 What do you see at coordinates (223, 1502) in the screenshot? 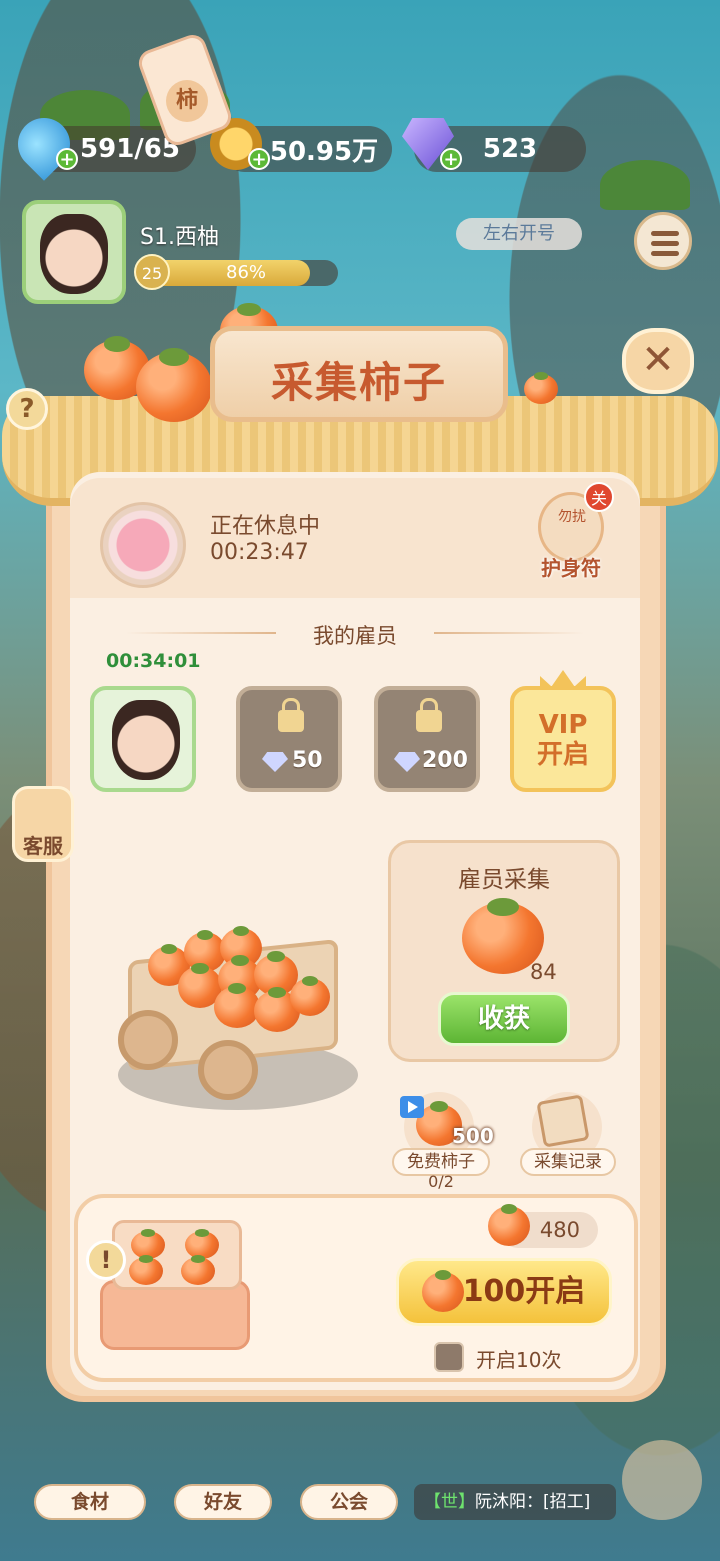
I see `nav-friends: 好友` at bounding box center [223, 1502].